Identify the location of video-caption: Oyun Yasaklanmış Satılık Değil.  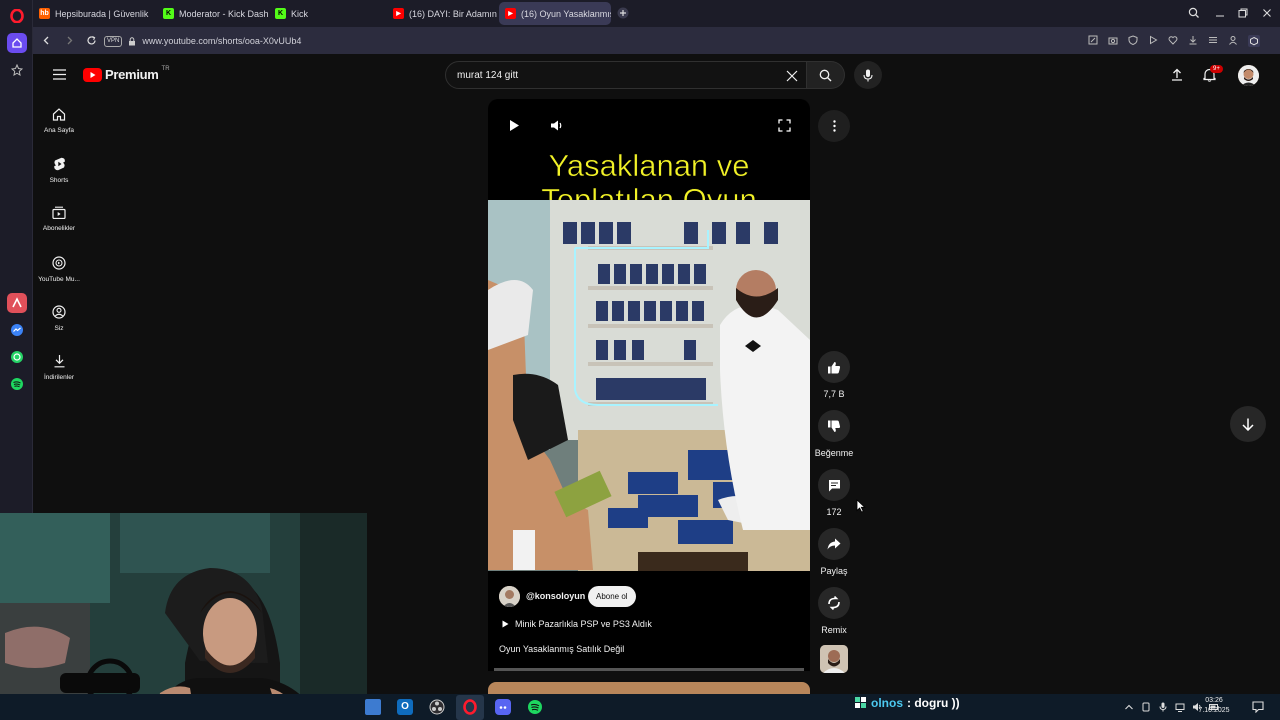
(562, 649).